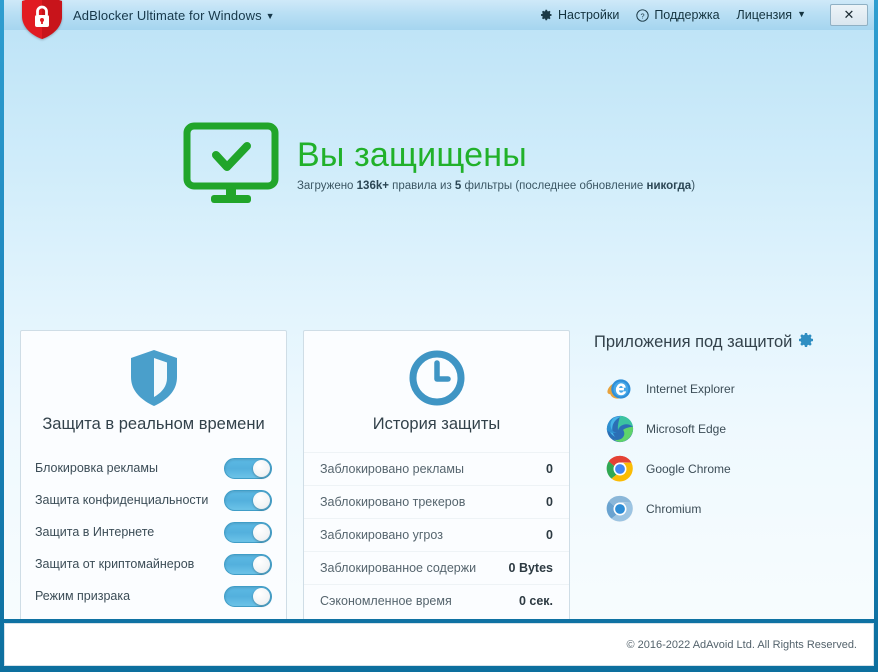 The image size is (878, 672). I want to click on stat-label: Заблокировано рекламы, so click(392, 469).